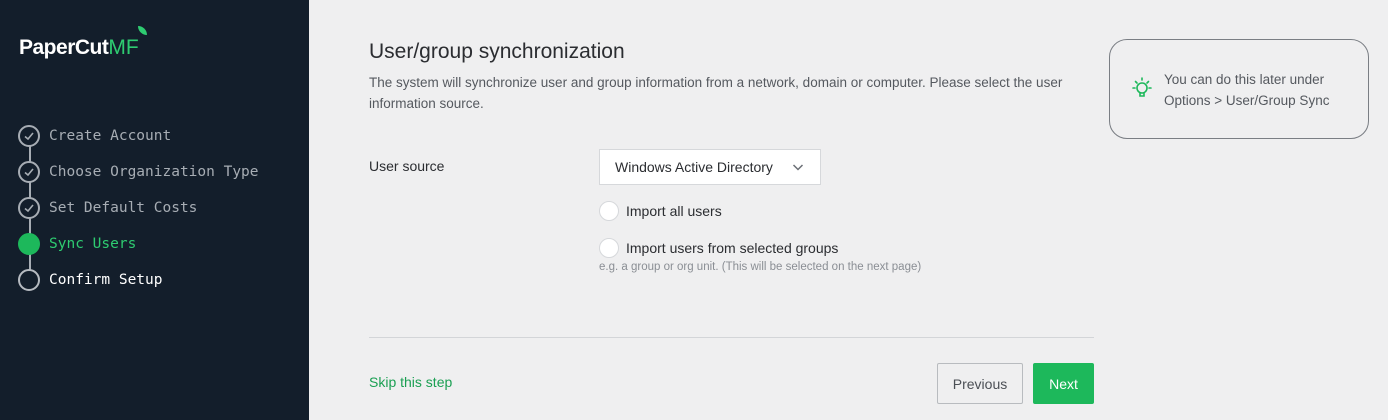 The width and height of the screenshot is (1388, 420). What do you see at coordinates (93, 244) in the screenshot?
I see `step-label: Sync Users` at bounding box center [93, 244].